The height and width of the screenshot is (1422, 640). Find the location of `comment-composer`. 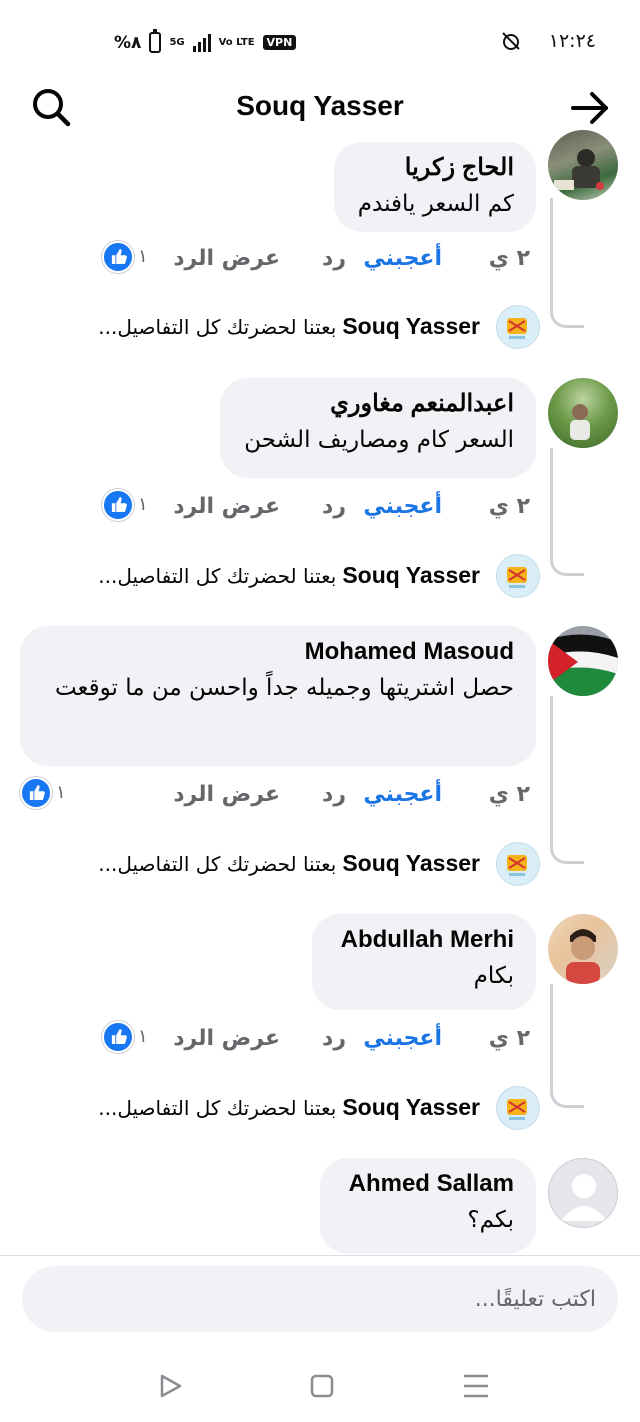

comment-composer is located at coordinates (320, 1299).